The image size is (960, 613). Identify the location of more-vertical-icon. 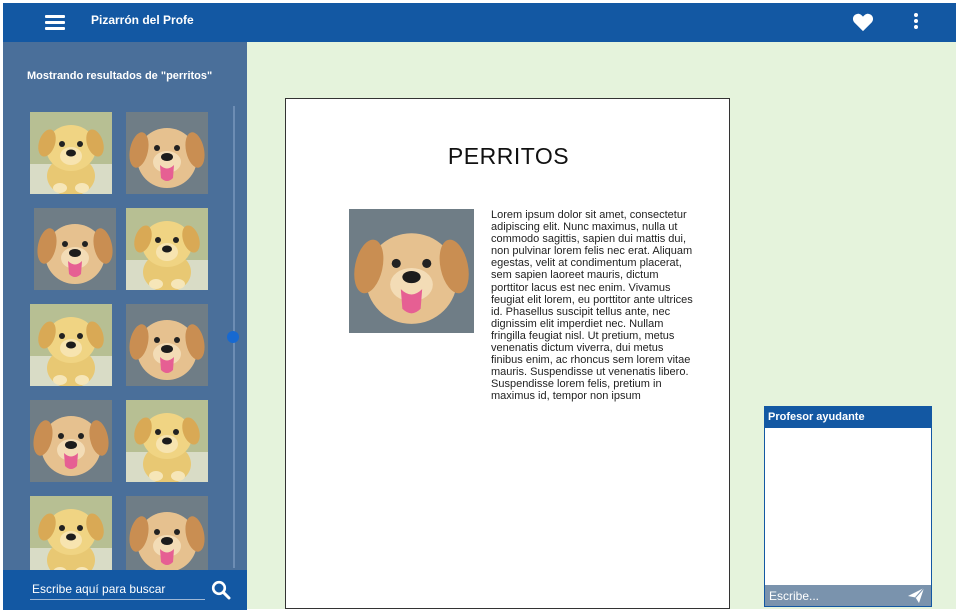
(916, 22).